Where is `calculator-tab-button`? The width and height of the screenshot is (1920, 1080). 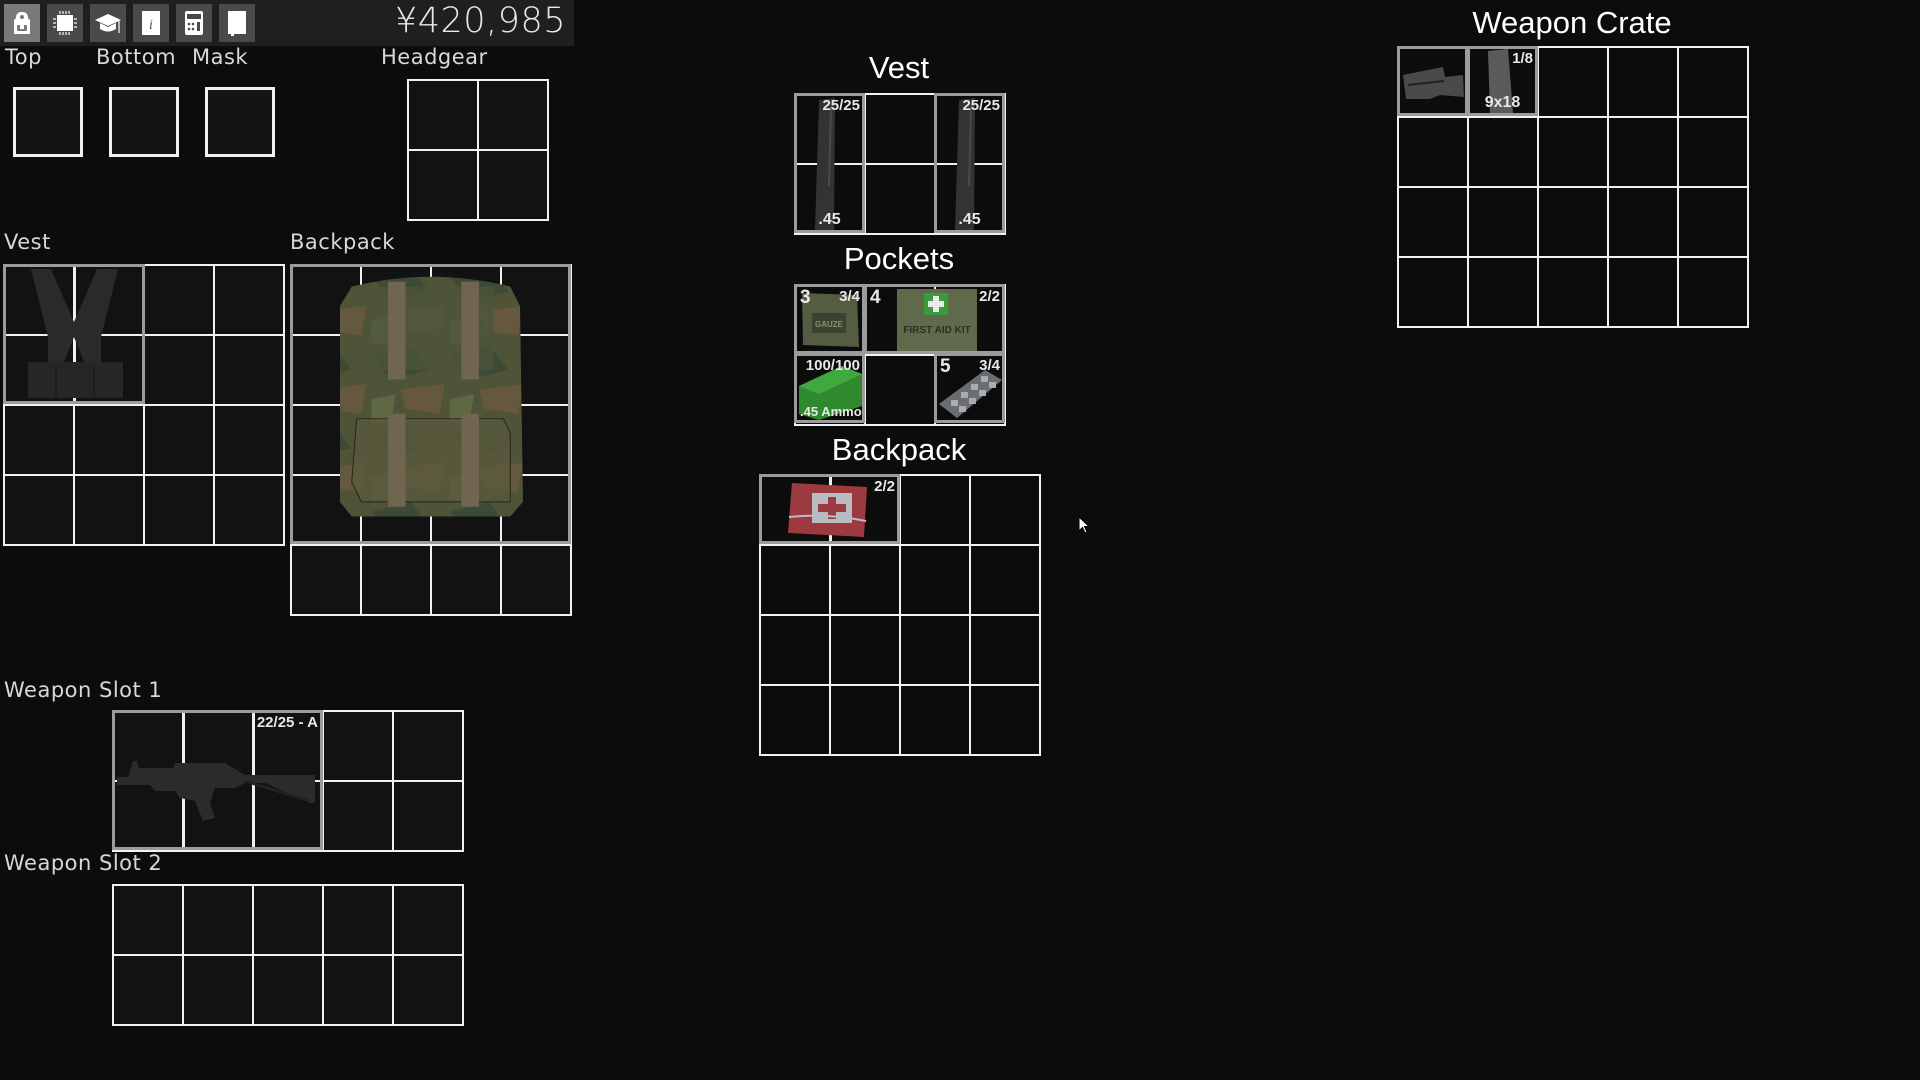 calculator-tab-button is located at coordinates (194, 23).